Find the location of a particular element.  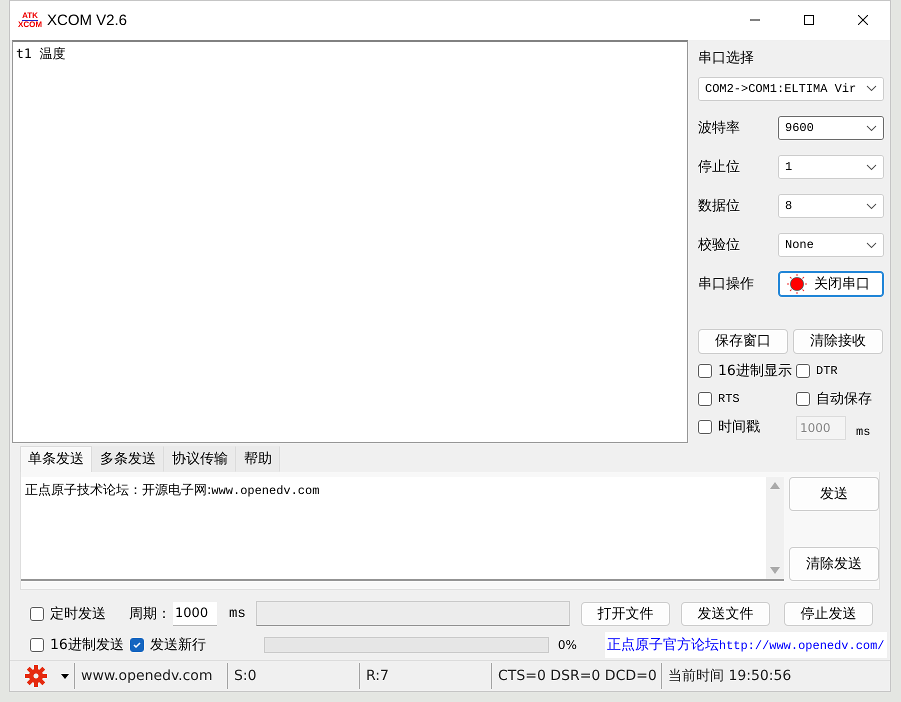

tab: 单条发送 is located at coordinates (56, 459).